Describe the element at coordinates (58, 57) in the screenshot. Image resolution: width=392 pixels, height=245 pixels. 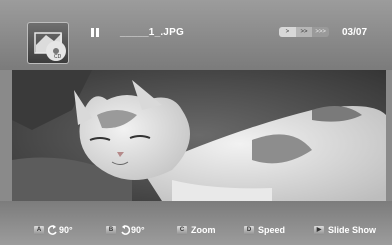
I see `svg-text: CD` at that location.